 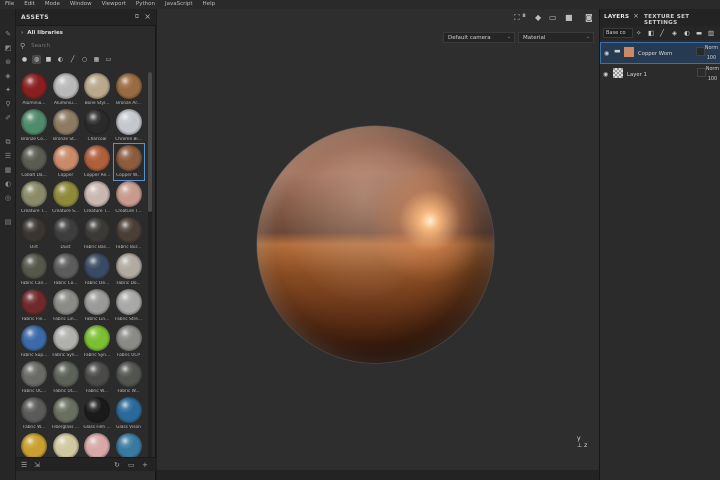 I want to click on texture-set-icon: ▦, so click(x=8, y=170).